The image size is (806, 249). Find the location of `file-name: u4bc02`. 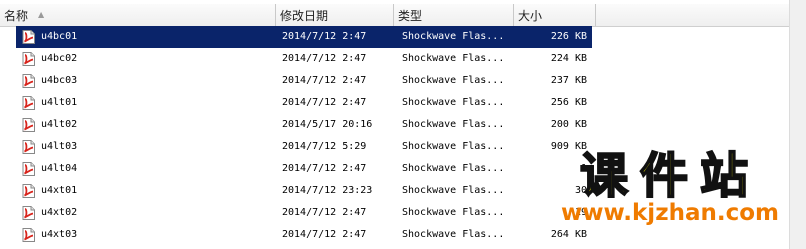

file-name: u4bc02 is located at coordinates (59, 58).